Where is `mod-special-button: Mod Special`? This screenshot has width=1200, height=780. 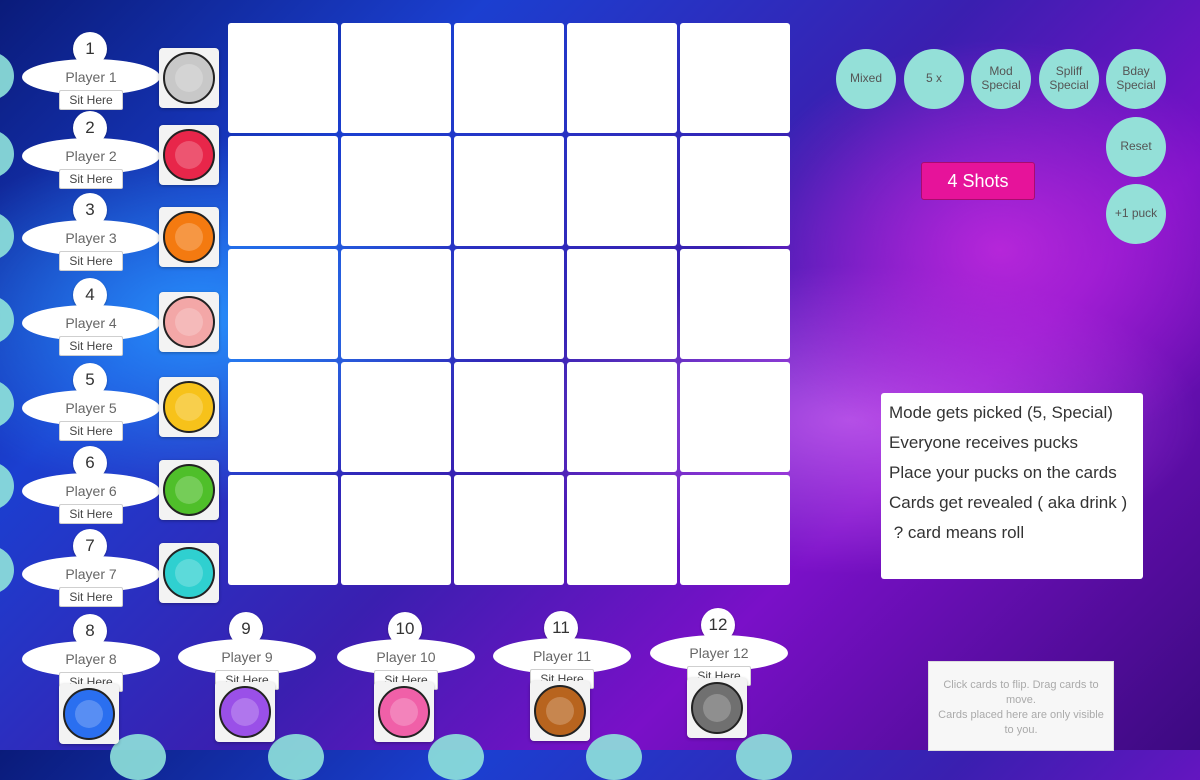 mod-special-button: Mod Special is located at coordinates (1001, 79).